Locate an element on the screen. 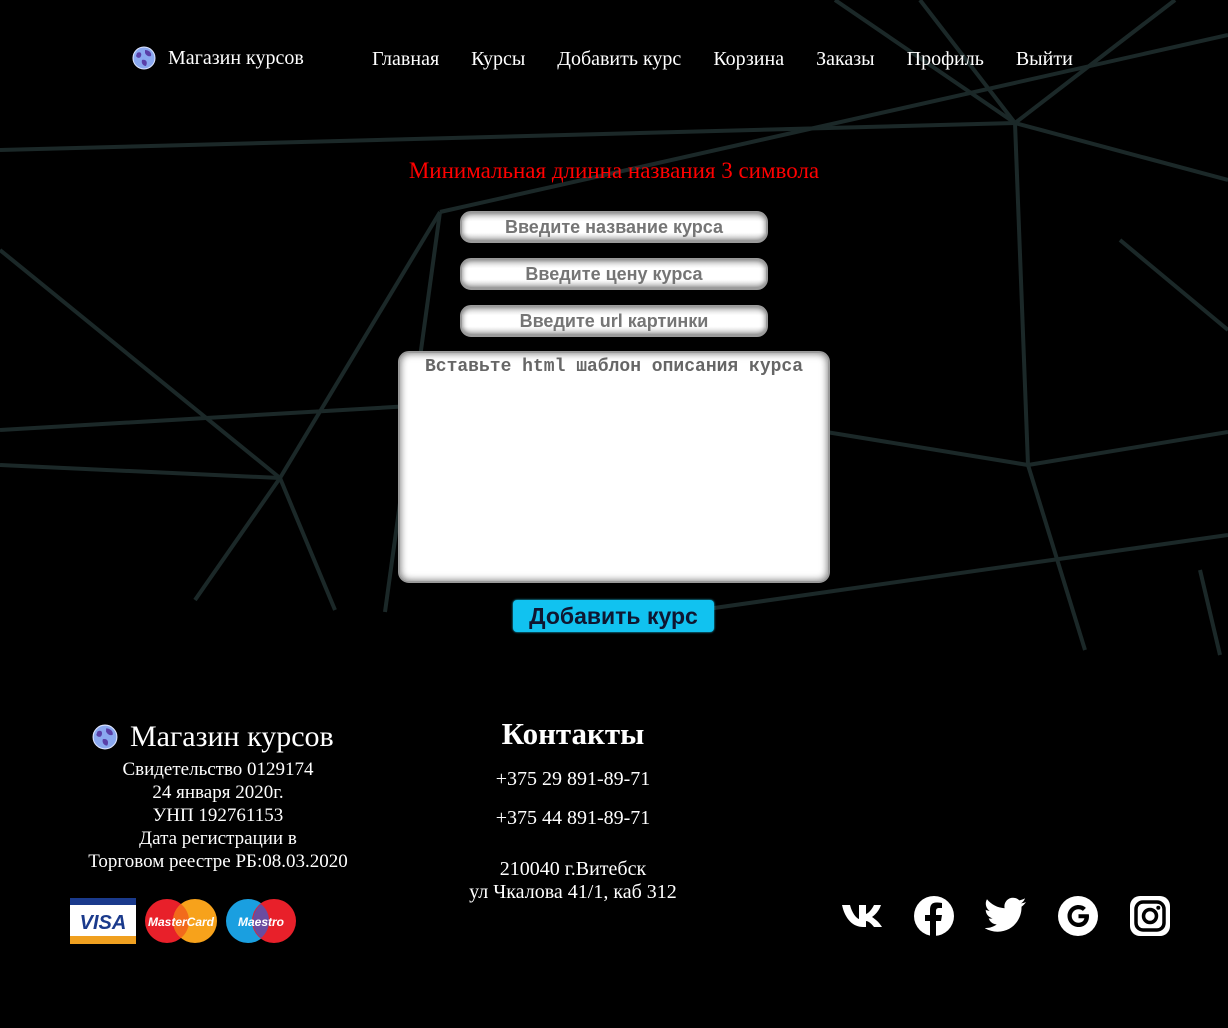  nav-courses: Курсы is located at coordinates (498, 59).